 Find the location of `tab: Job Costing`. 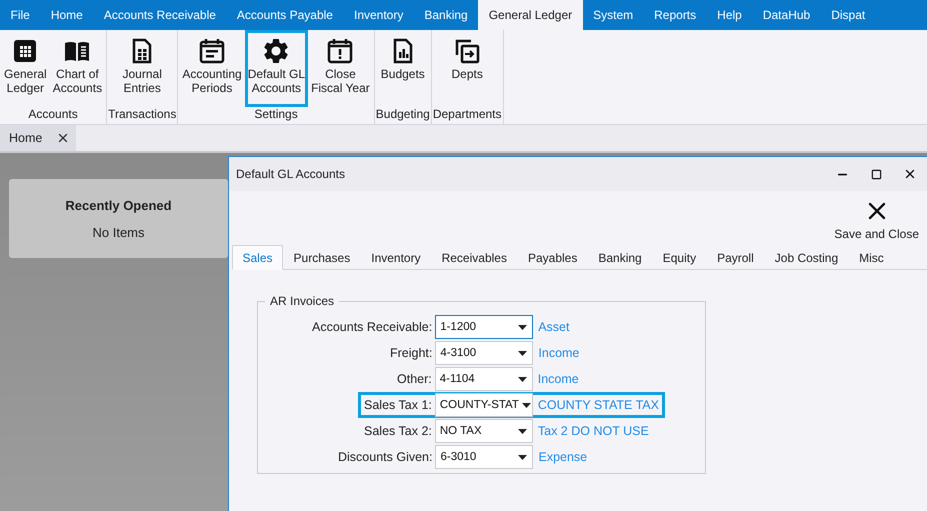

tab: Job Costing is located at coordinates (806, 257).